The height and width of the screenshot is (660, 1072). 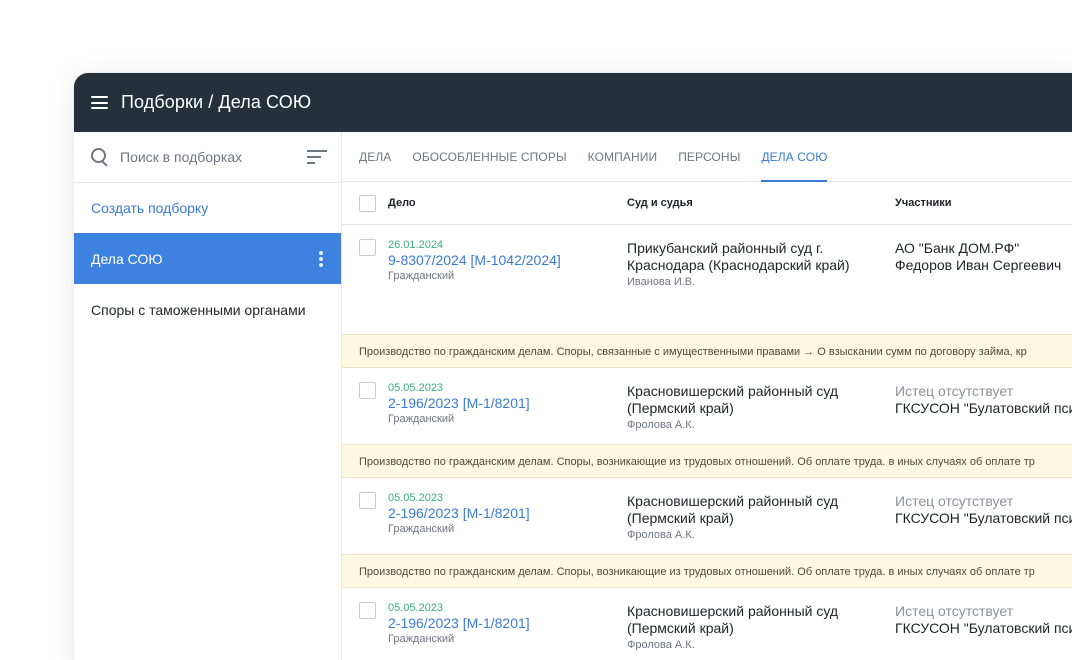 What do you see at coordinates (978, 265) in the screenshot?
I see `participant: Федоров Иван Сергеевич` at bounding box center [978, 265].